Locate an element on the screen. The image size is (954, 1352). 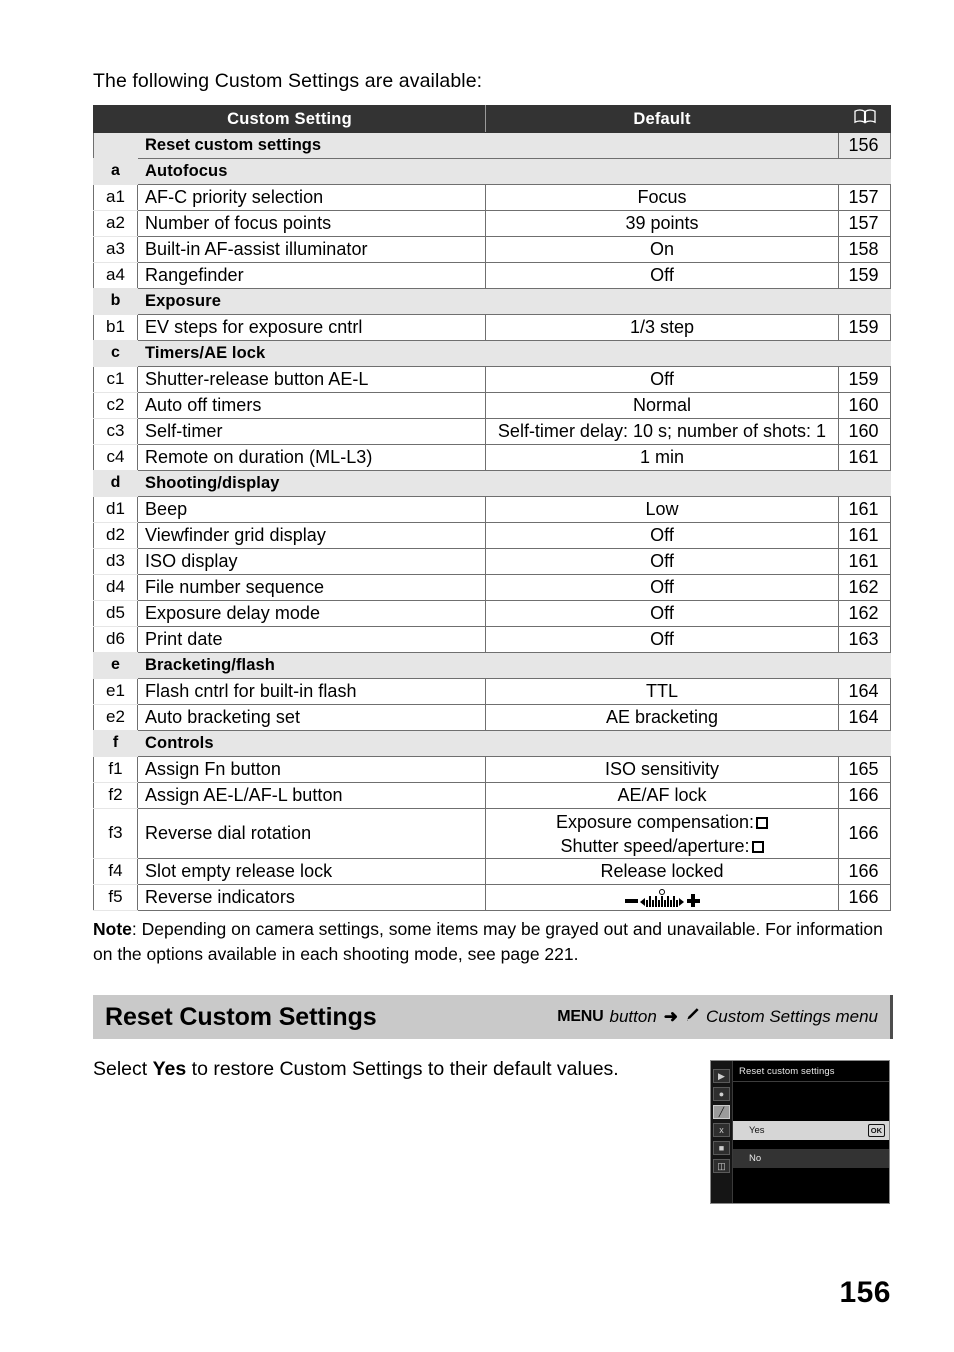
recent-settings-icon: ◫ is located at coordinates (721, 1166).